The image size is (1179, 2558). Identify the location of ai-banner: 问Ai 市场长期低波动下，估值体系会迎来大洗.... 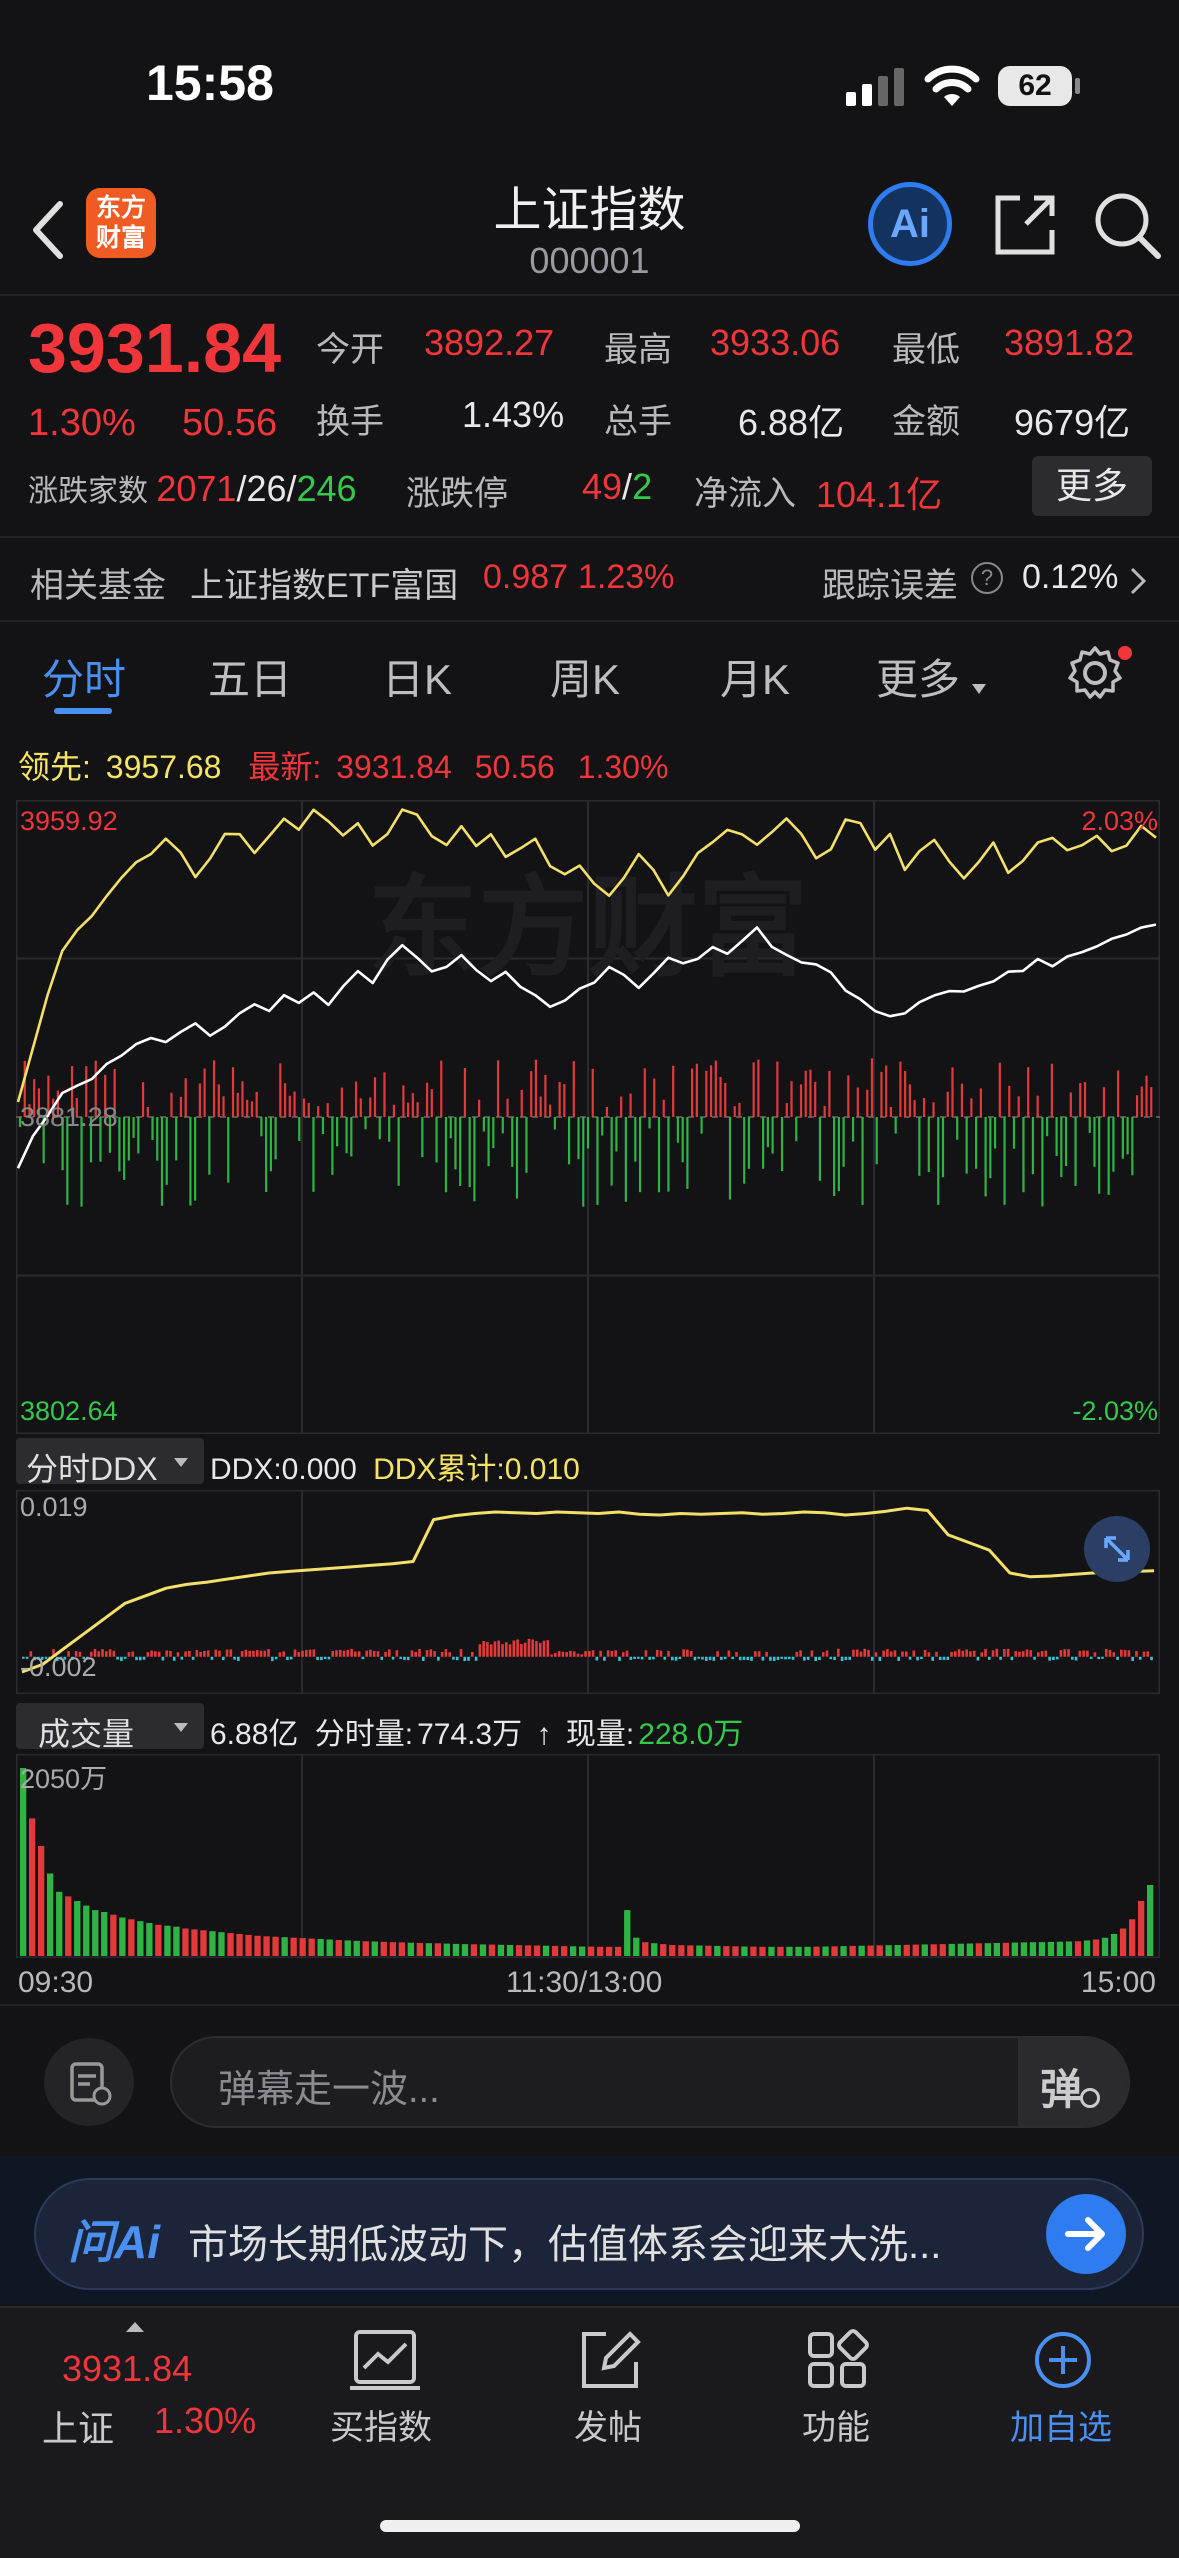
(589, 2234).